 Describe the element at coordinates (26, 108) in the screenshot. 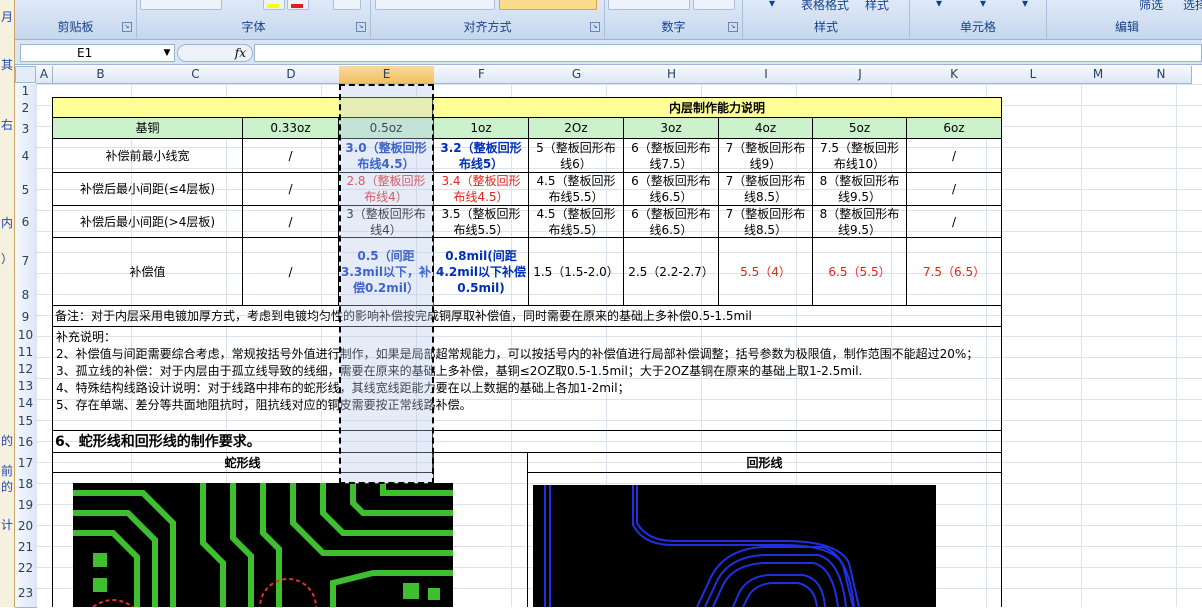

I see `row-header-2: 2` at that location.